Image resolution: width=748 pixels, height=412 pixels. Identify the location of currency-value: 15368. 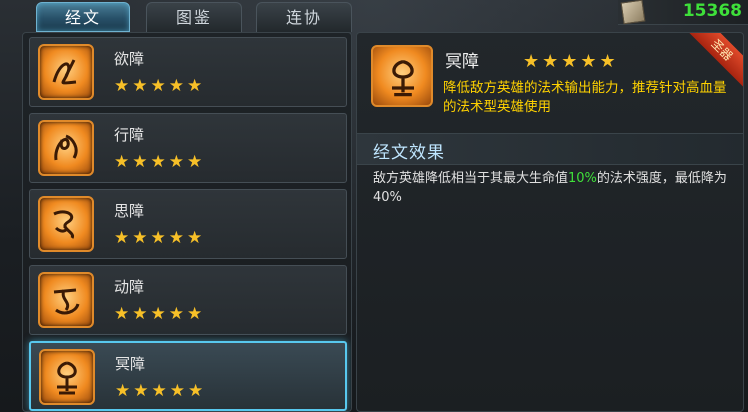
(712, 11).